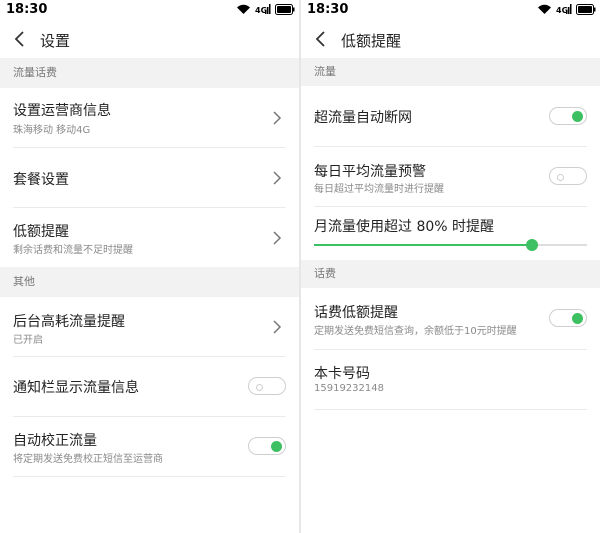  What do you see at coordinates (149, 118) in the screenshot?
I see `row-operator-info: 设置运营商信息 珠海移动 移动4G` at bounding box center [149, 118].